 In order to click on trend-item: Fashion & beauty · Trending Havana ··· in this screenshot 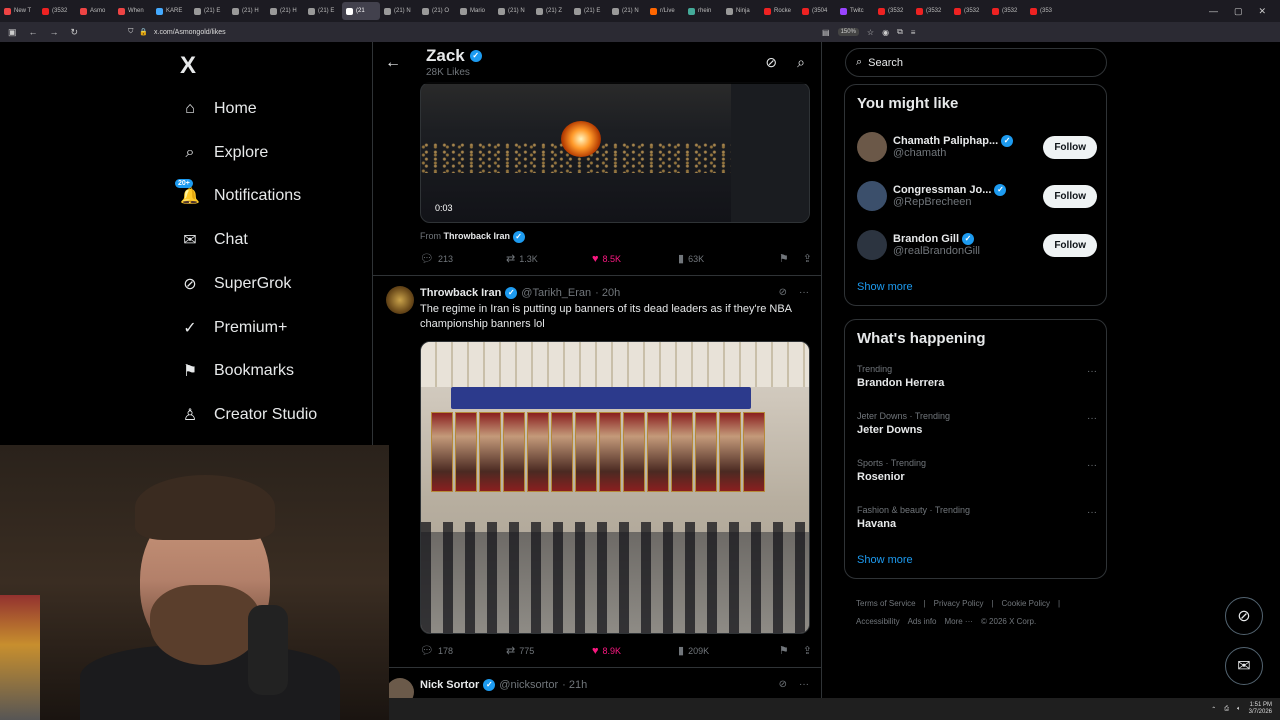, I will do `click(977, 517)`.